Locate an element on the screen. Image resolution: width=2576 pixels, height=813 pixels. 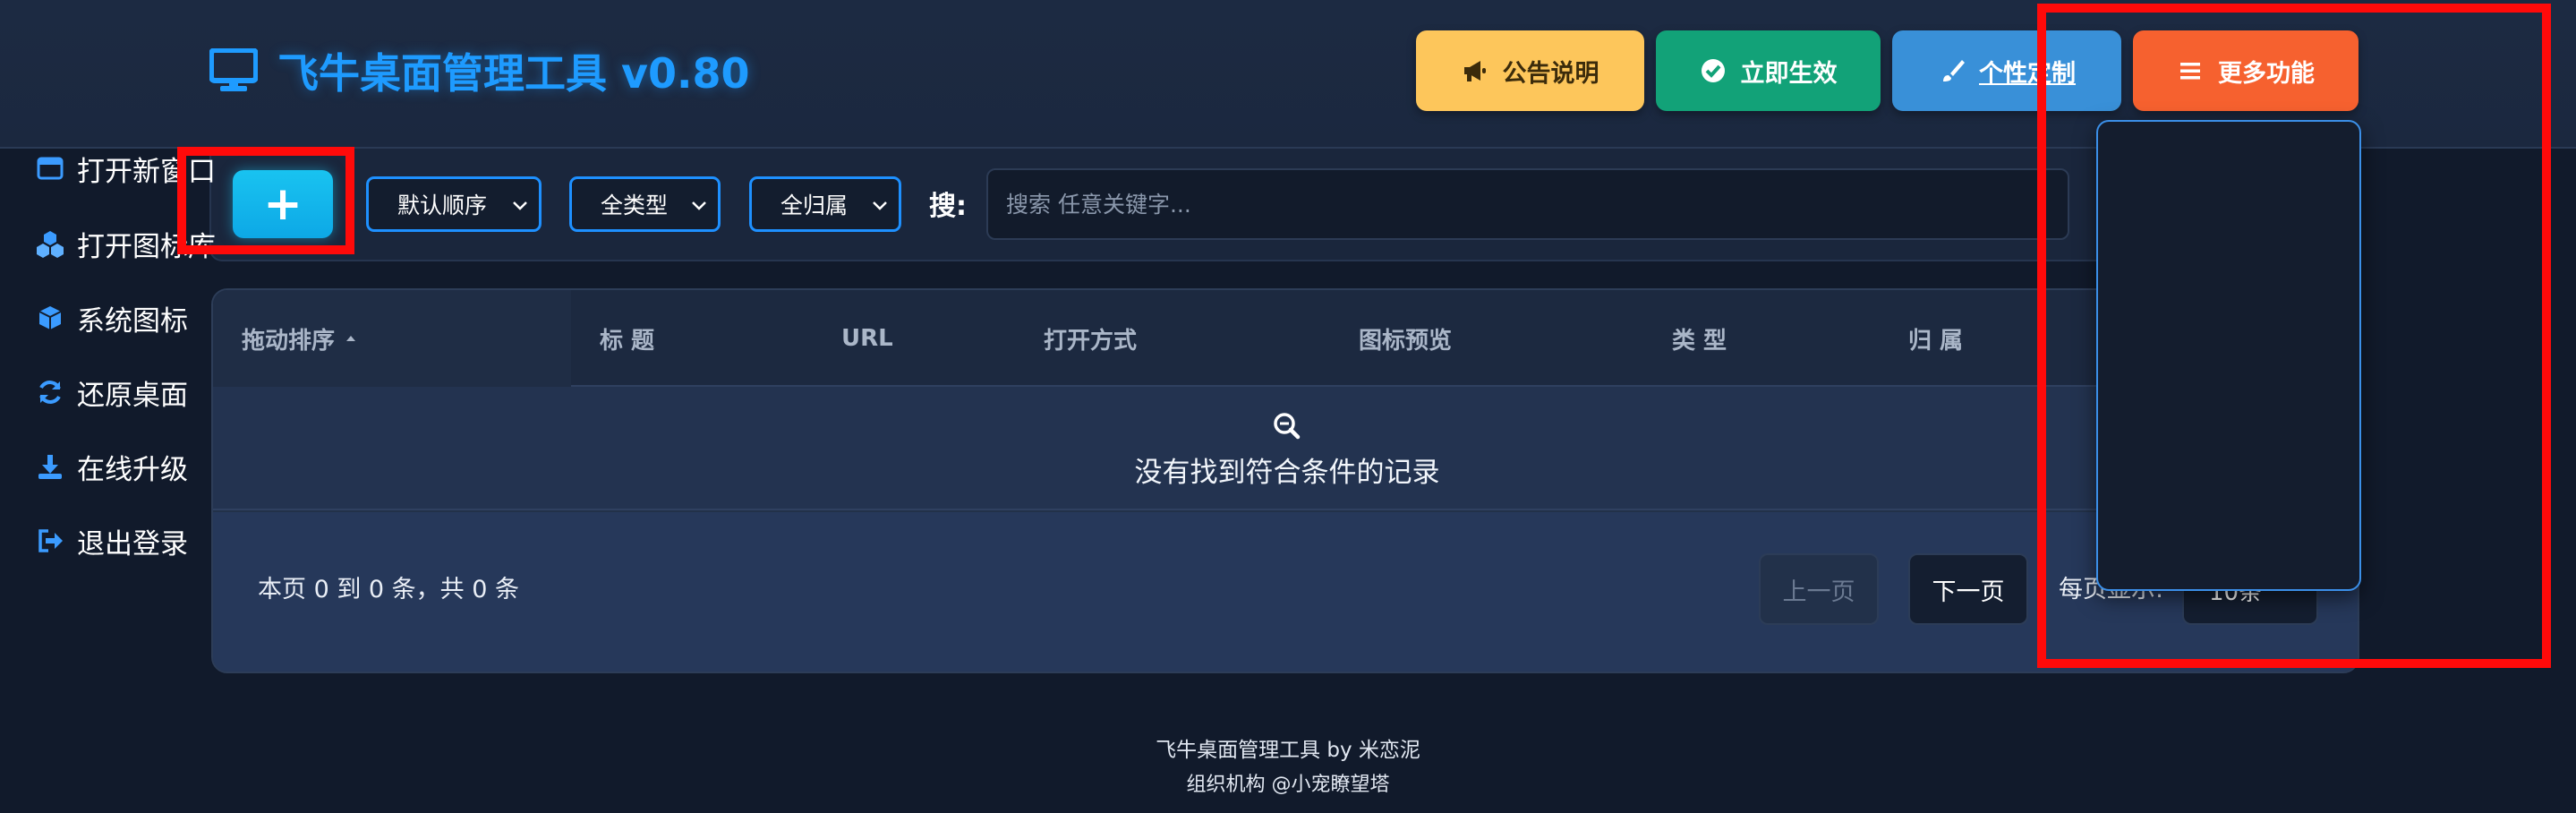
column-header-icon-preview: 图标预览 is located at coordinates (1486, 338).